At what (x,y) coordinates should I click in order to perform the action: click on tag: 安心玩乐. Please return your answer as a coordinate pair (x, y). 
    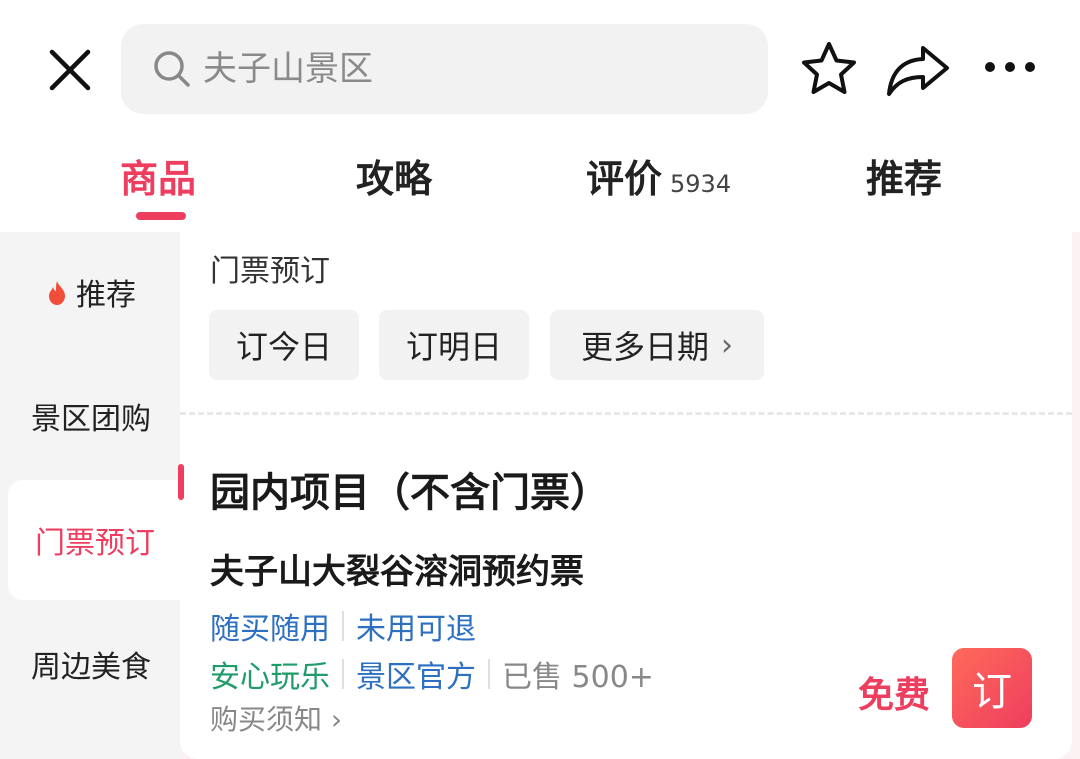
    Looking at the image, I should click on (270, 677).